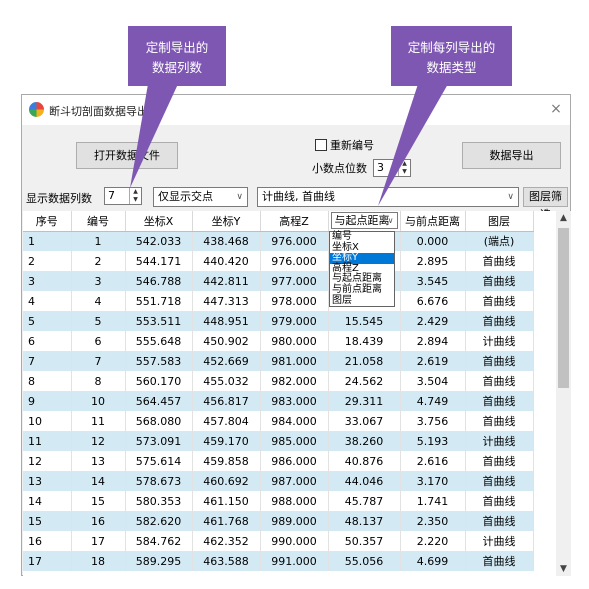 This screenshot has width=589, height=589. Describe the element at coordinates (294, 361) in the screenshot. I see `table-cell: 981.000` at that location.